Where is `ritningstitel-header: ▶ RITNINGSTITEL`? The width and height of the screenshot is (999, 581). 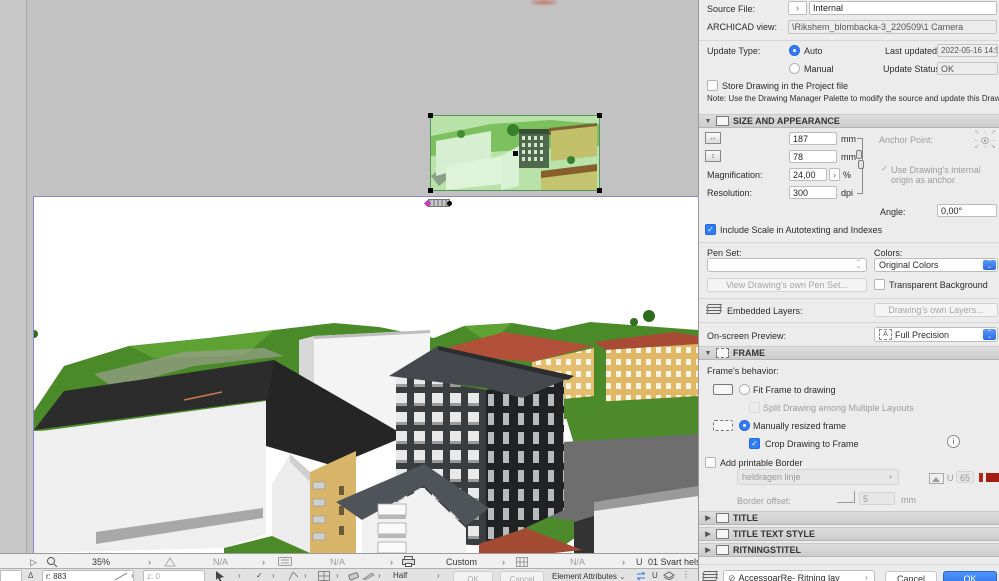
ritningstitel-header: ▶ RITNINGSTITEL is located at coordinates (849, 550).